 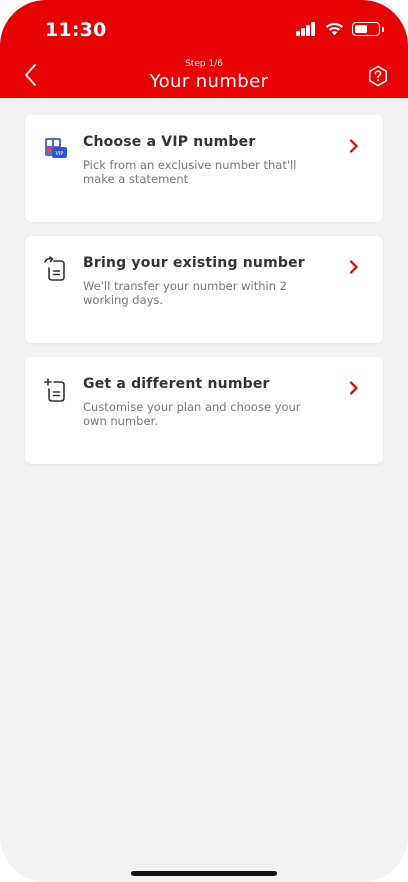 I want to click on status-time: 11:30, so click(x=76, y=30).